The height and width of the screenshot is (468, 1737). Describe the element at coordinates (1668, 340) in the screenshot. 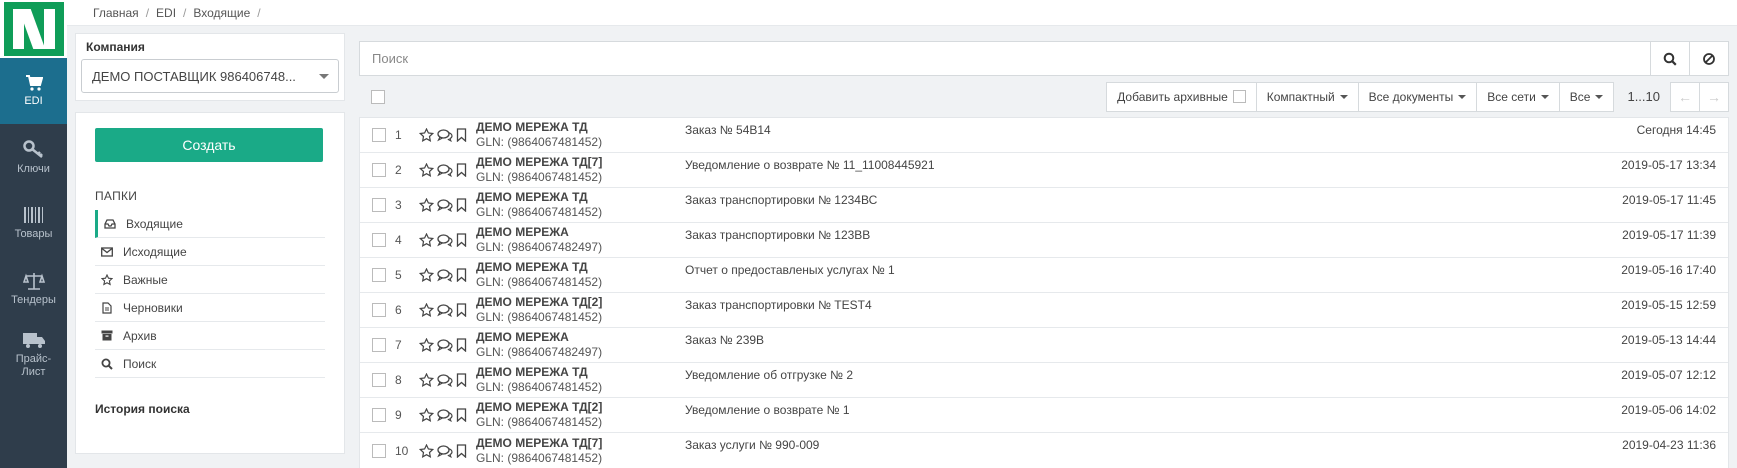

I see `document-date: 2019-05-13 14:44` at that location.